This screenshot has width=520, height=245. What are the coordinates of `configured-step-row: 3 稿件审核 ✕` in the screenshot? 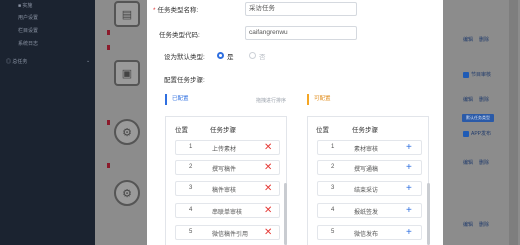 It's located at (227, 188).